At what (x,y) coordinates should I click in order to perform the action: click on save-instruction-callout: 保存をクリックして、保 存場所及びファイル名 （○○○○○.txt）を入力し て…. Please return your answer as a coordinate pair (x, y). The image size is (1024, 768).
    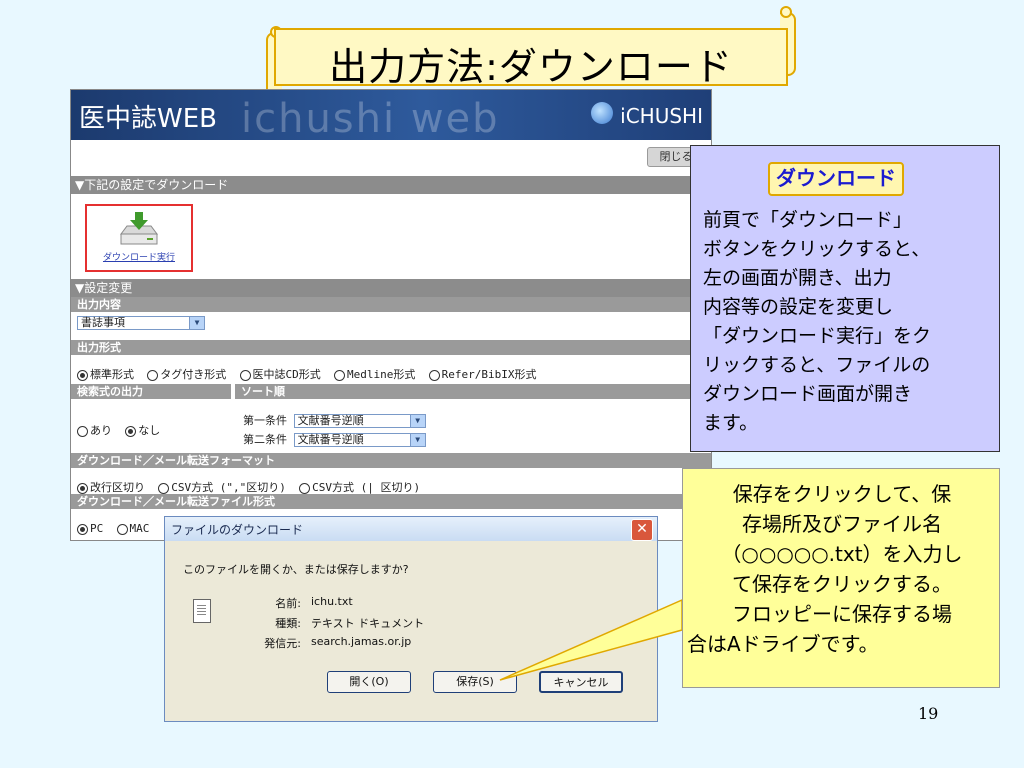
    Looking at the image, I should click on (841, 578).